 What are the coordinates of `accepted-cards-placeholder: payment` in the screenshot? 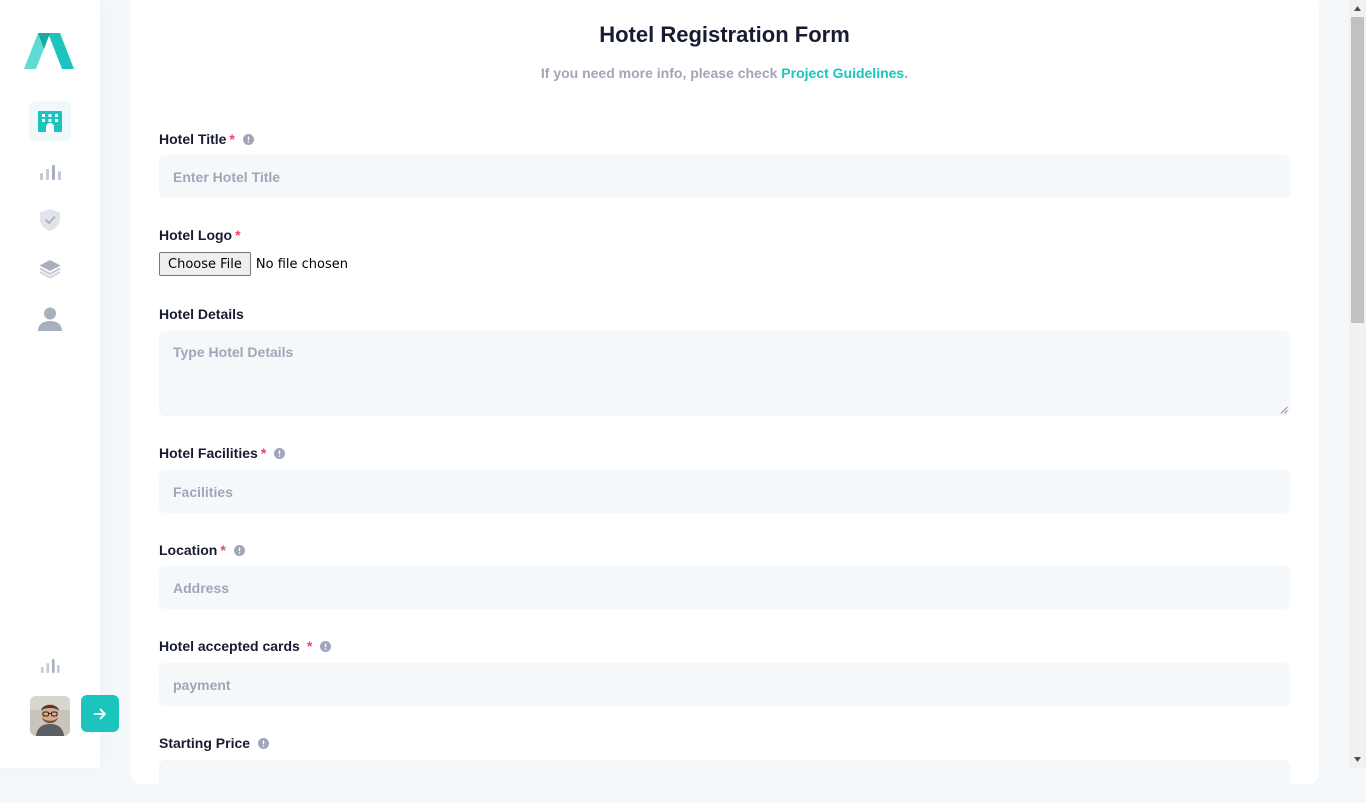 It's located at (202, 684).